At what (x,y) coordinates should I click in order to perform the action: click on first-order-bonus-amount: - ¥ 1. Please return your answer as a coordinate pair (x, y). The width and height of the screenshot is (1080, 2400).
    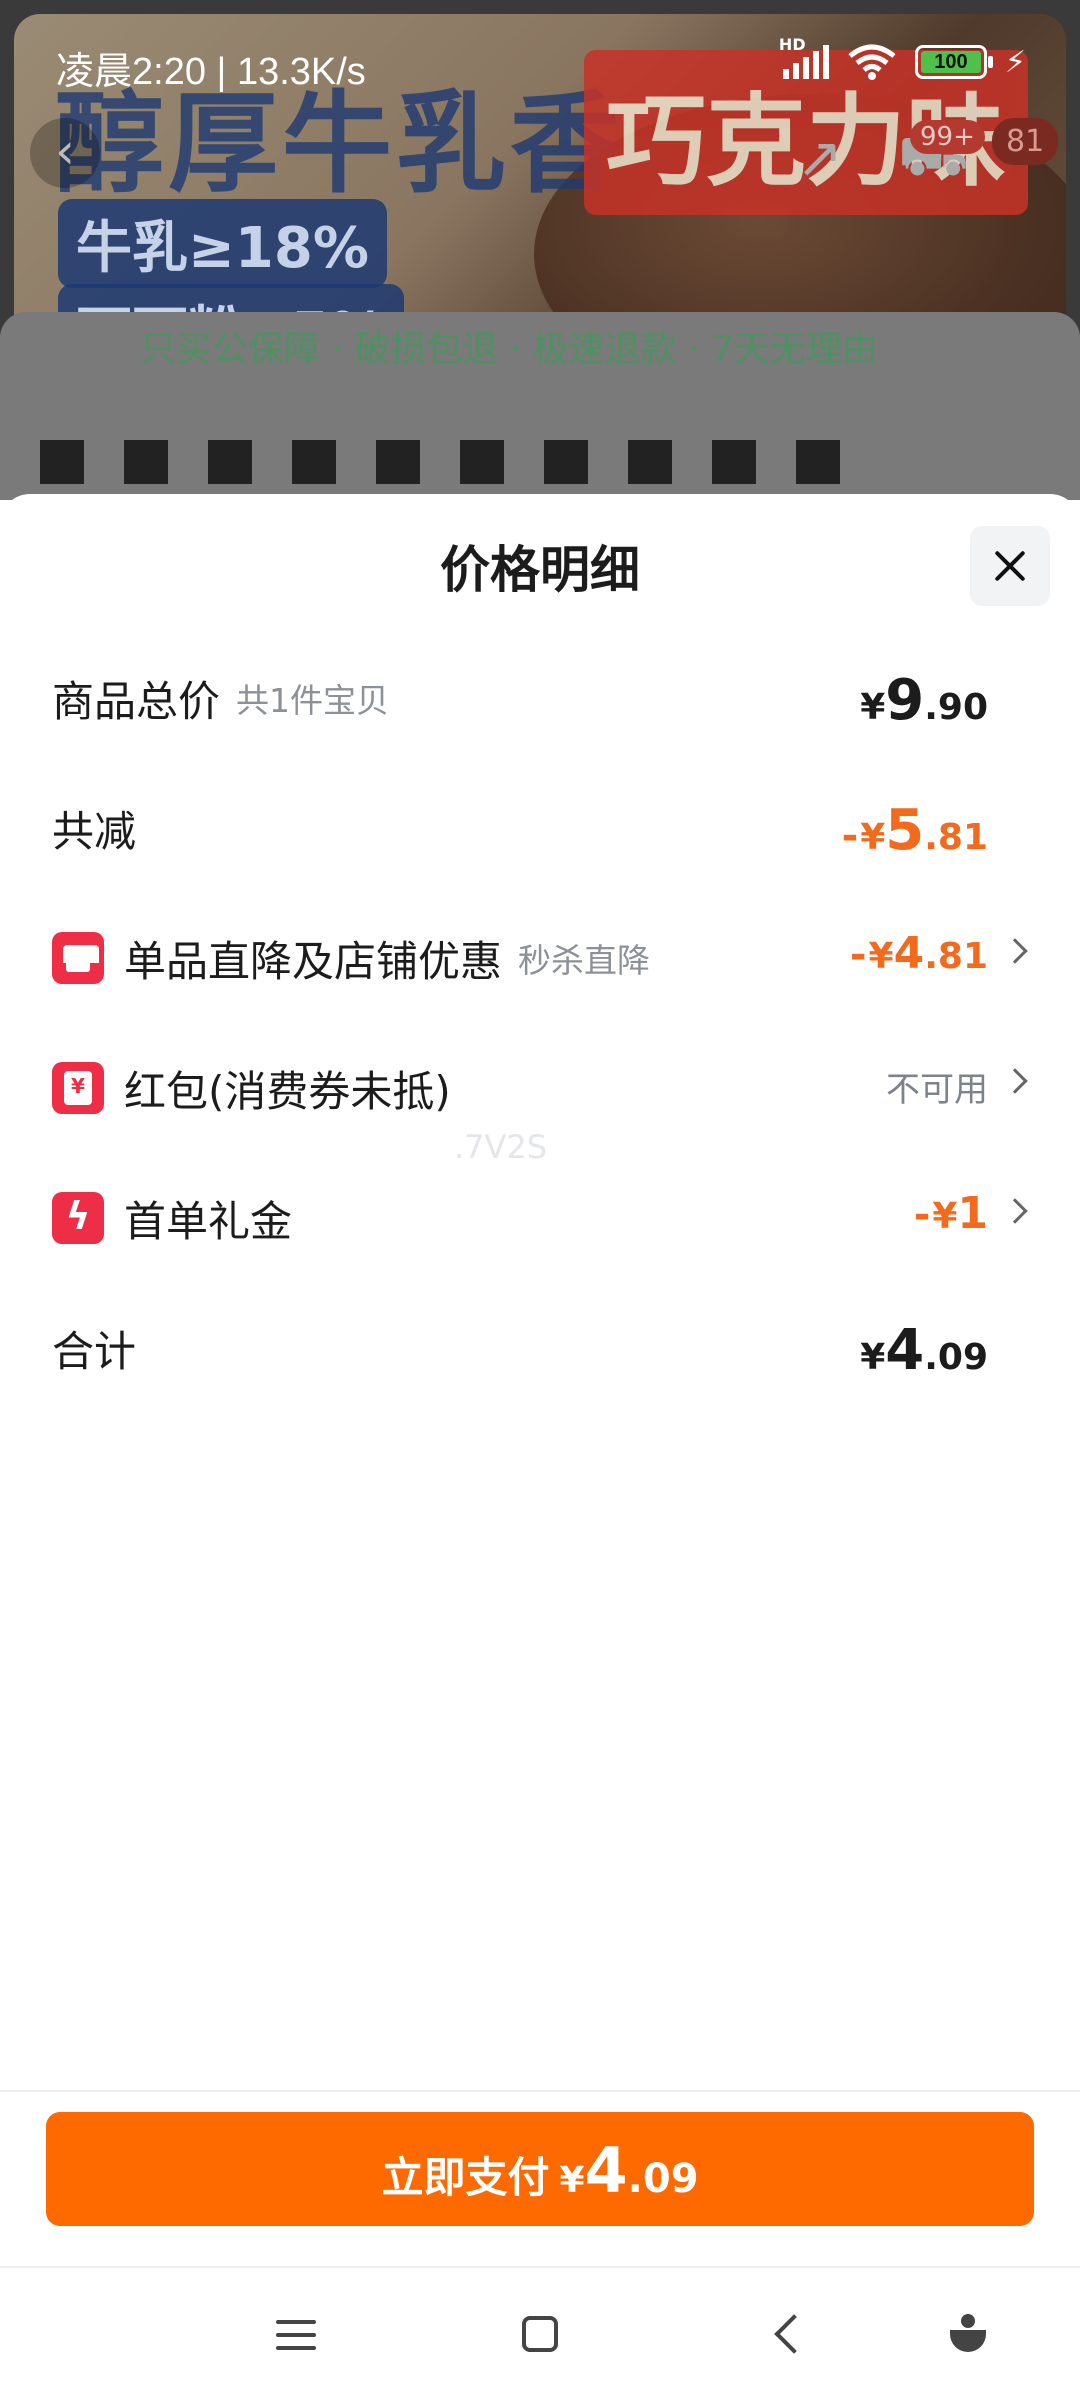
    Looking at the image, I should click on (951, 1218).